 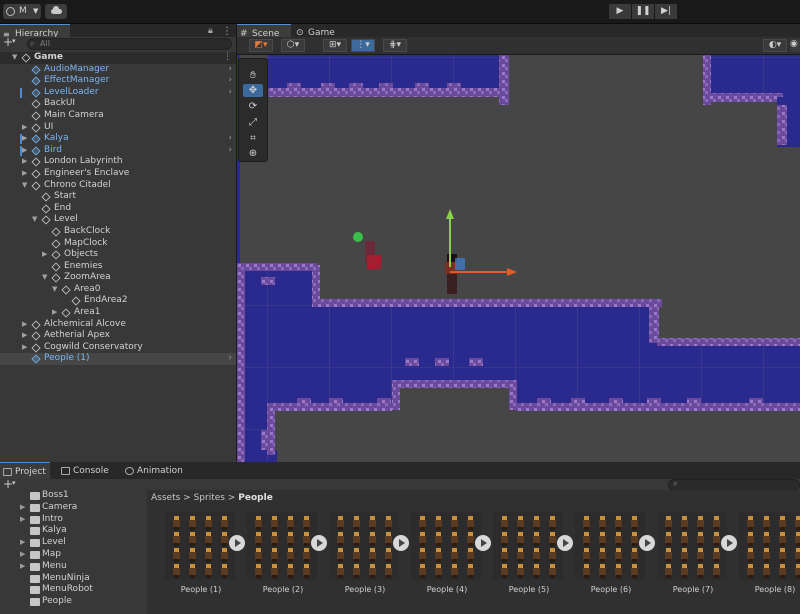 What do you see at coordinates (49, 126) in the screenshot?
I see `hierarchy-row-label: UI` at bounding box center [49, 126].